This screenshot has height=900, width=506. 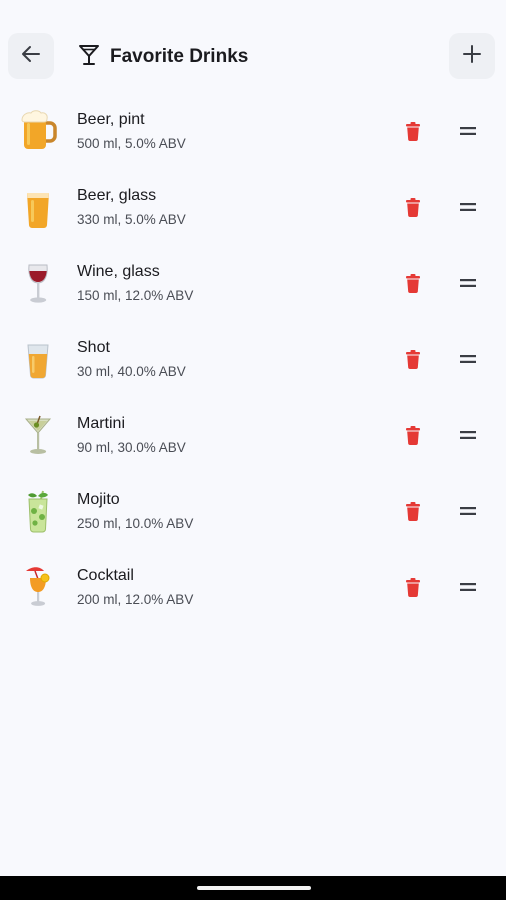 What do you see at coordinates (118, 271) in the screenshot?
I see `drink-name: Wine, glass` at bounding box center [118, 271].